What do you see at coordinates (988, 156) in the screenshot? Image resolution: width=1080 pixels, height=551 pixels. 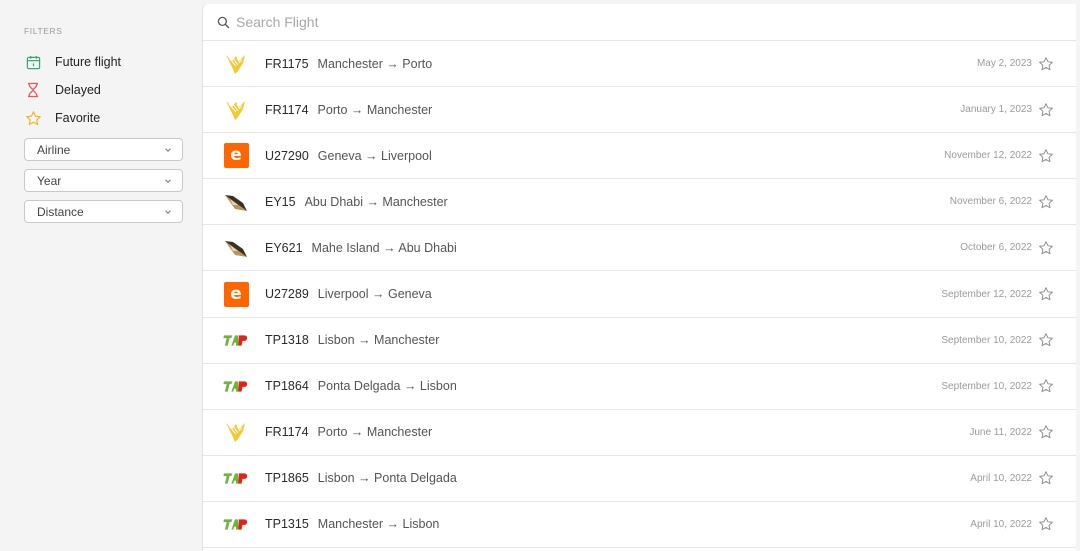 I see `flight-date: November 12, 2022` at bounding box center [988, 156].